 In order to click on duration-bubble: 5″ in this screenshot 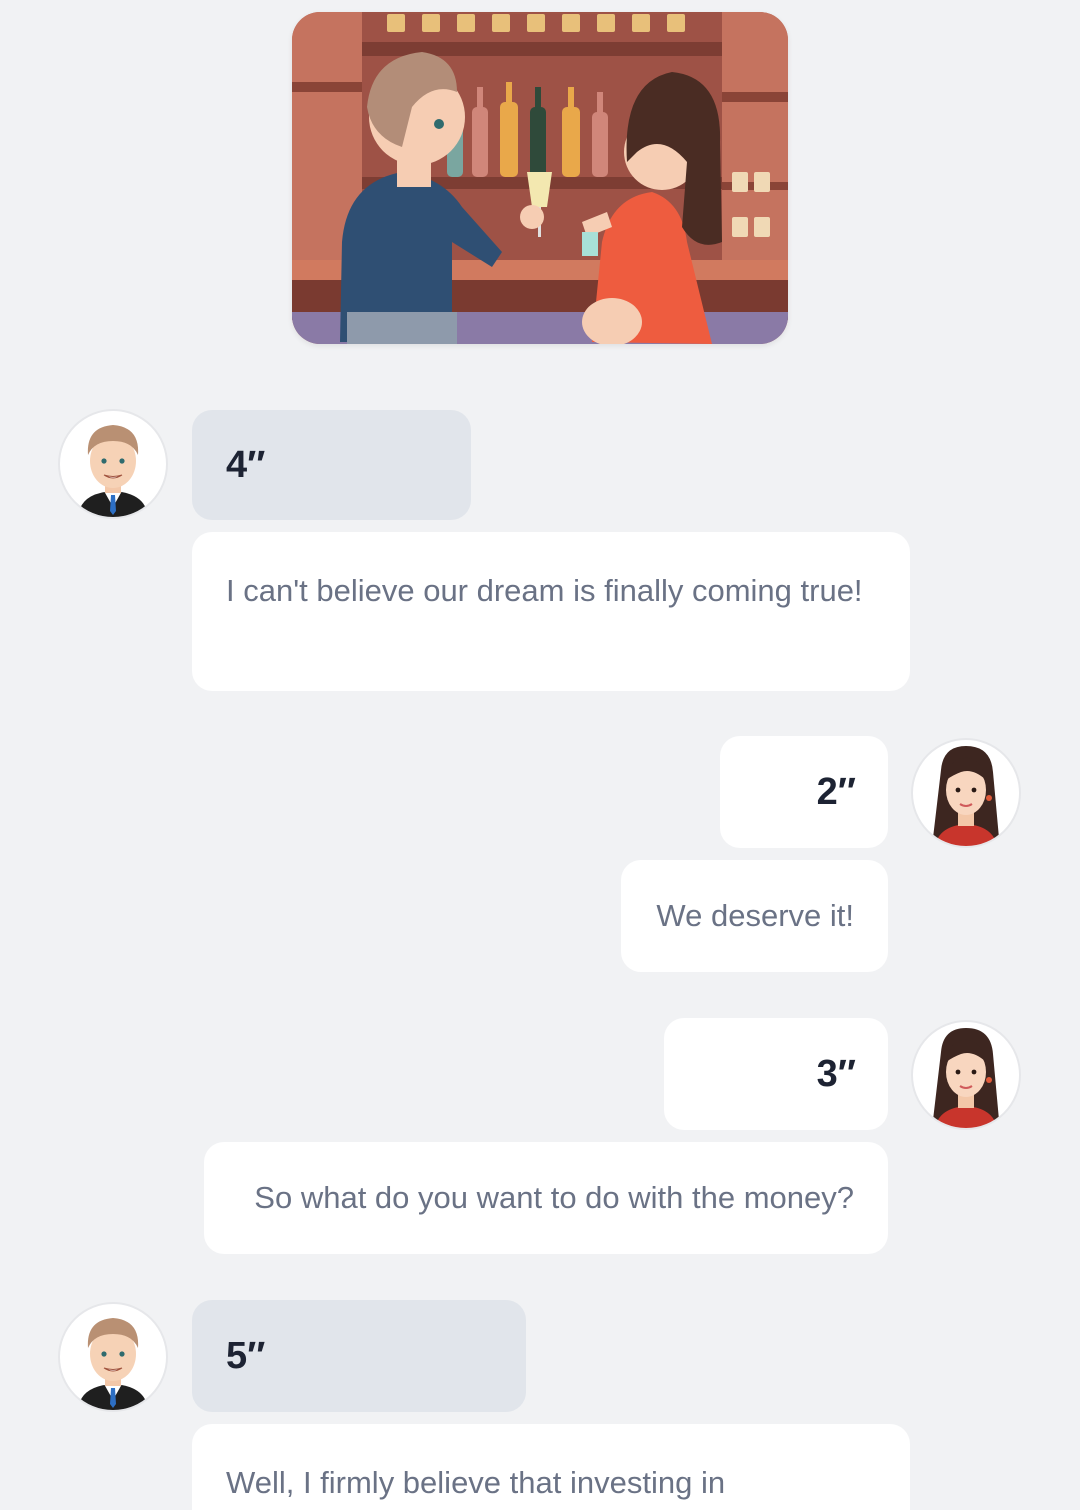, I will do `click(359, 1356)`.